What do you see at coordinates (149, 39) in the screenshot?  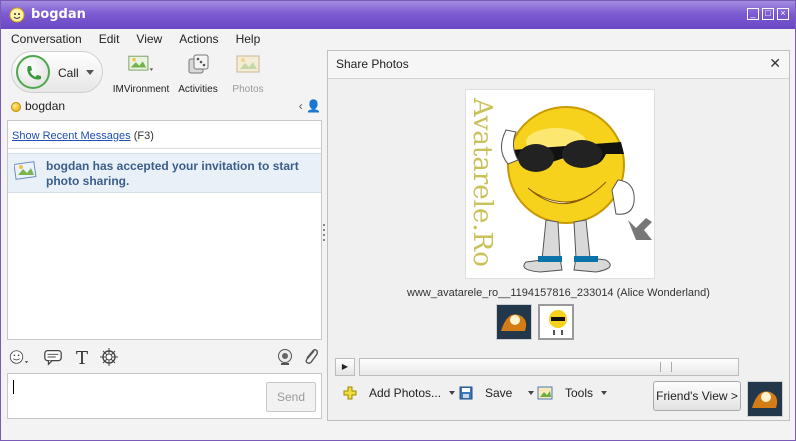 I see `menu-view: View` at bounding box center [149, 39].